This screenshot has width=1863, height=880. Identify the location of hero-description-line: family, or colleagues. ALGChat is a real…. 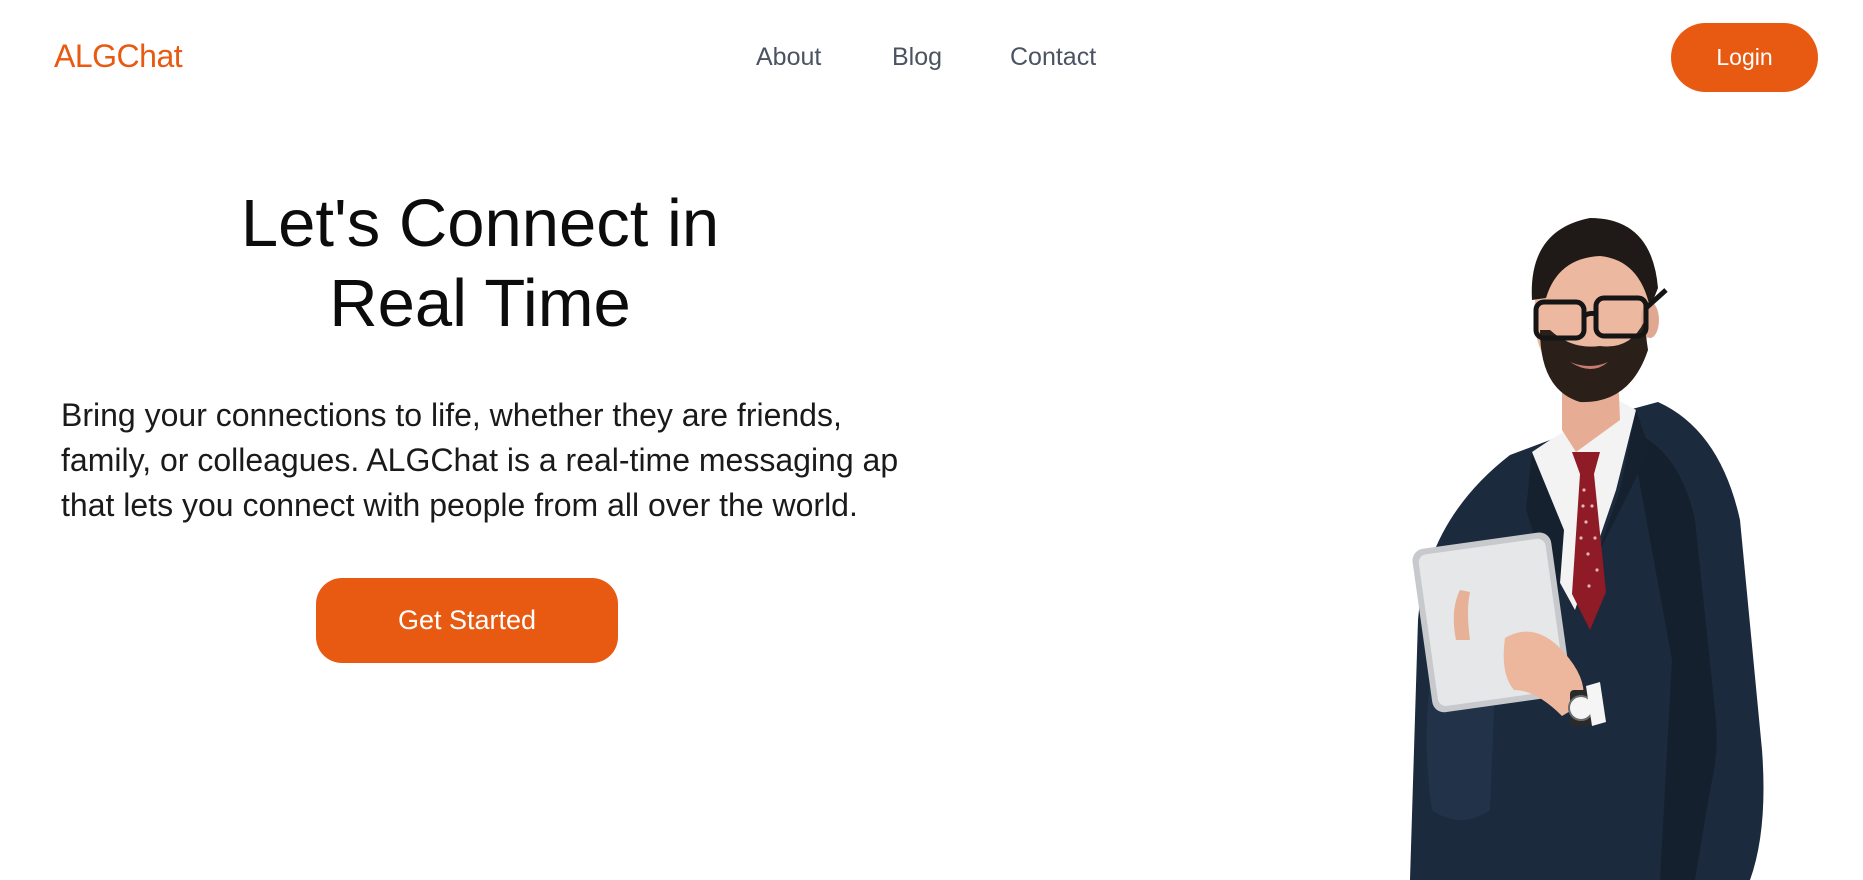
(480, 460).